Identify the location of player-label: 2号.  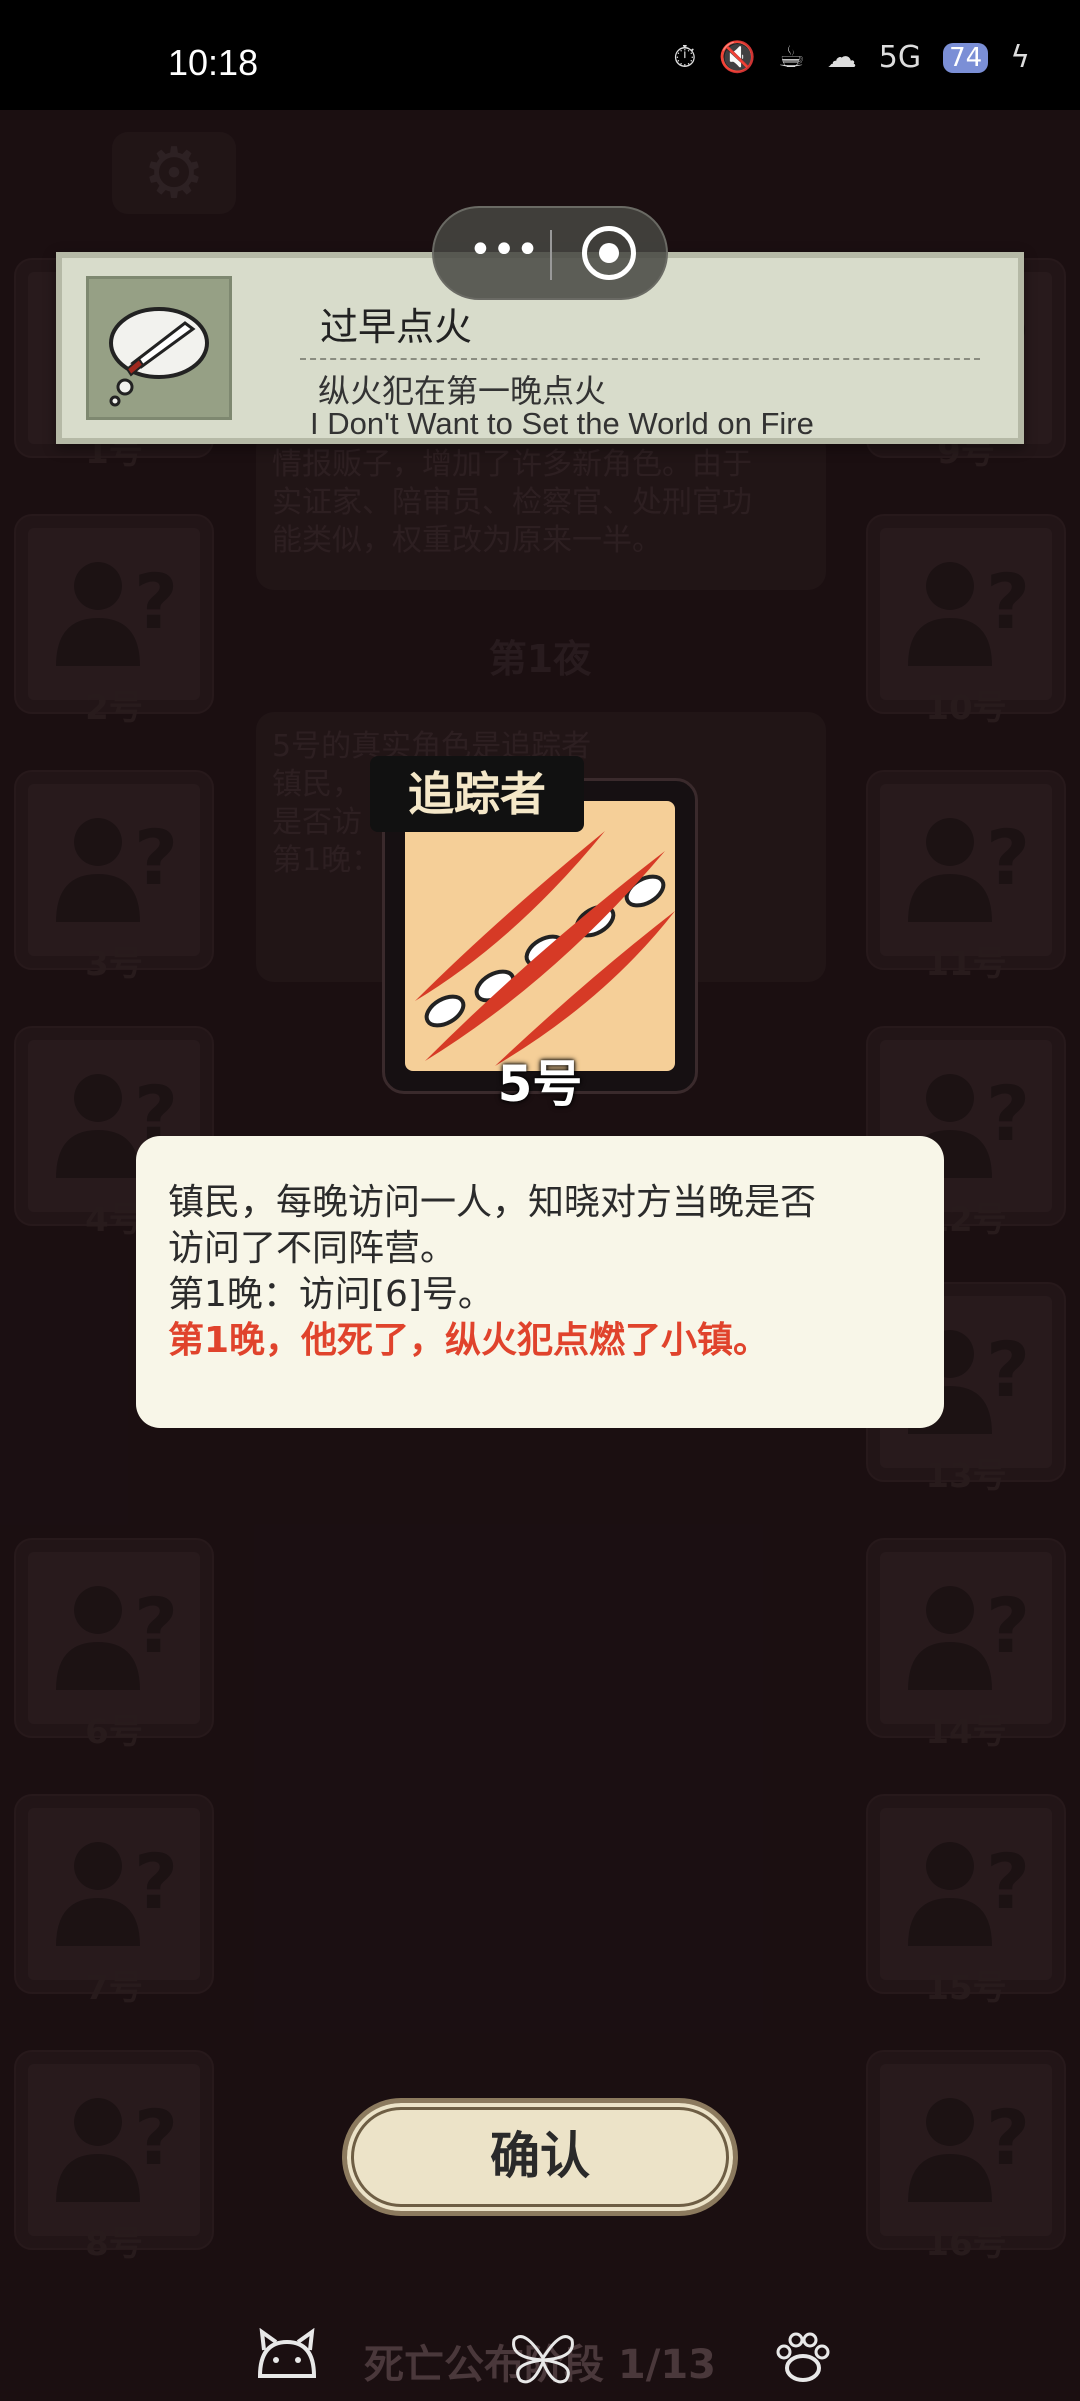
(114, 708).